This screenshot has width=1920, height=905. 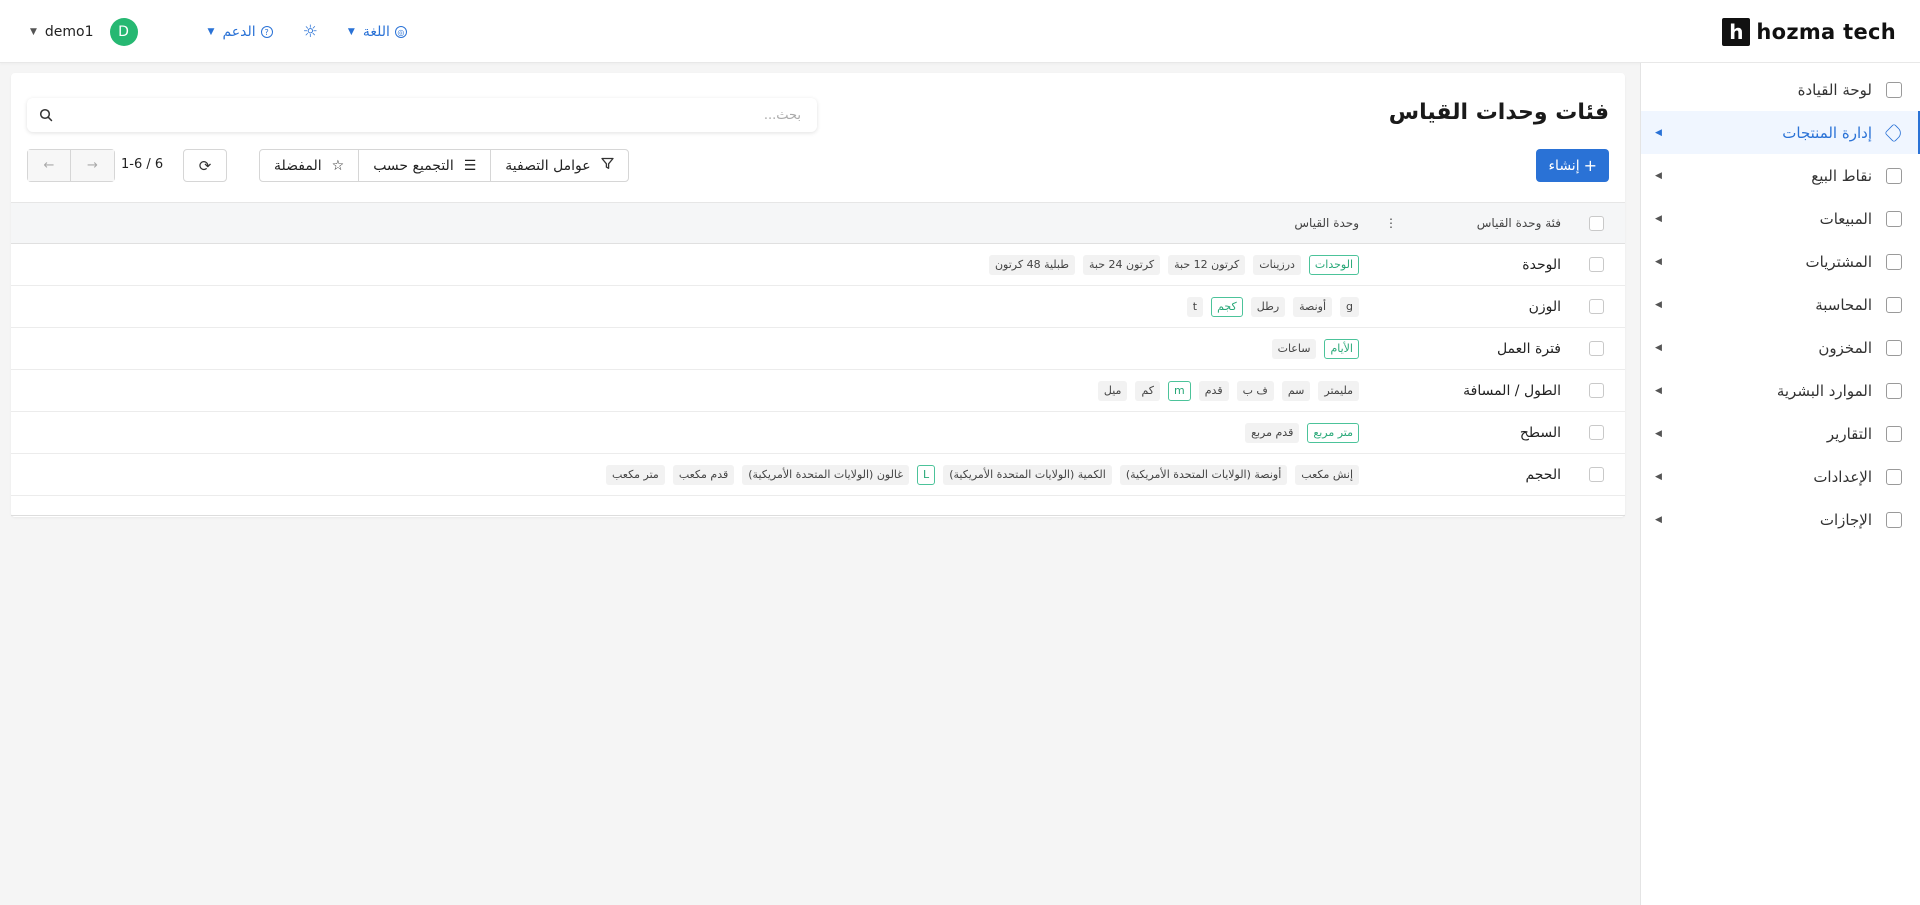 I want to click on sidebar-item-label: لوحة القيادة, so click(x=1834, y=89).